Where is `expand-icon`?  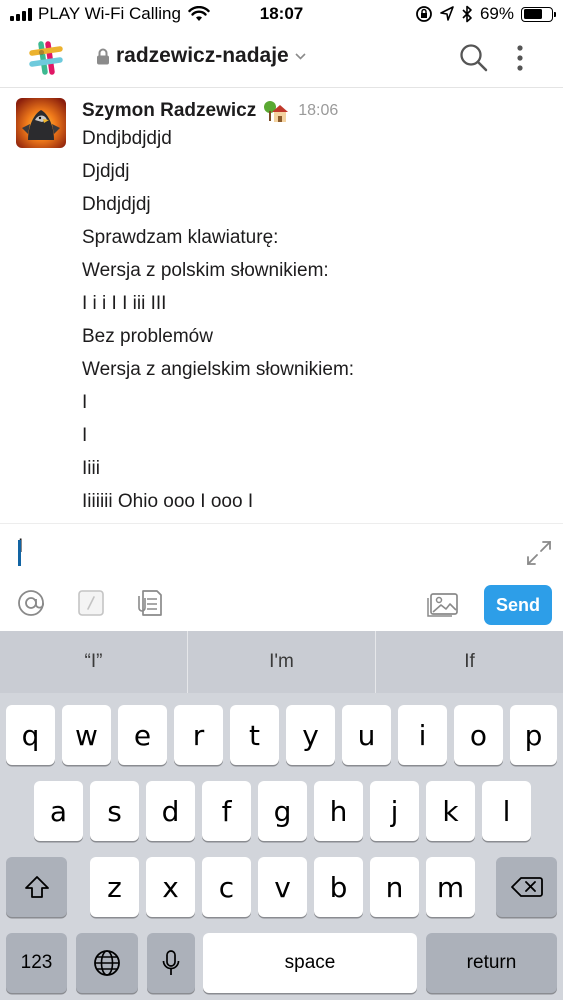 expand-icon is located at coordinates (539, 553).